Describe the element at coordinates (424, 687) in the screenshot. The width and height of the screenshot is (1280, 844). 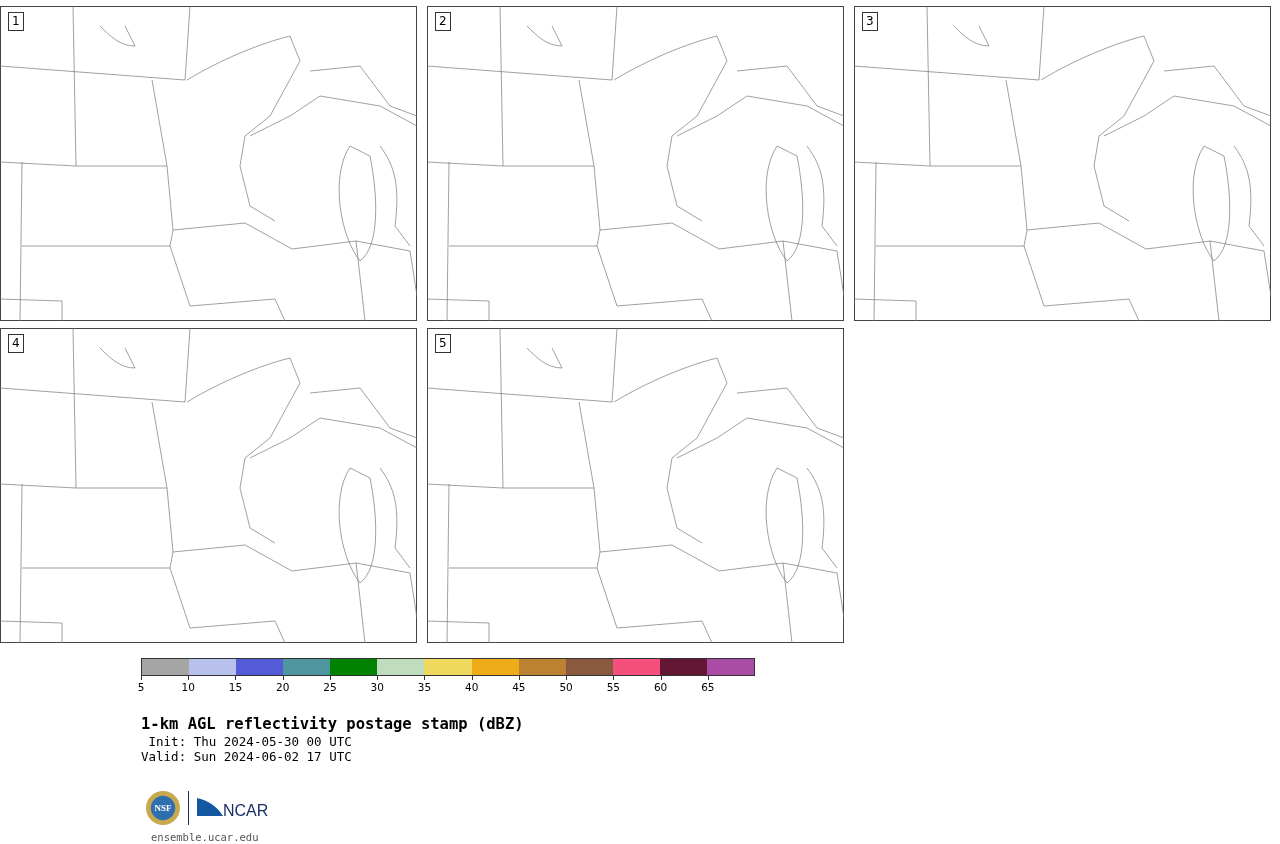
I see `colorbar-tick-label: 35` at that location.